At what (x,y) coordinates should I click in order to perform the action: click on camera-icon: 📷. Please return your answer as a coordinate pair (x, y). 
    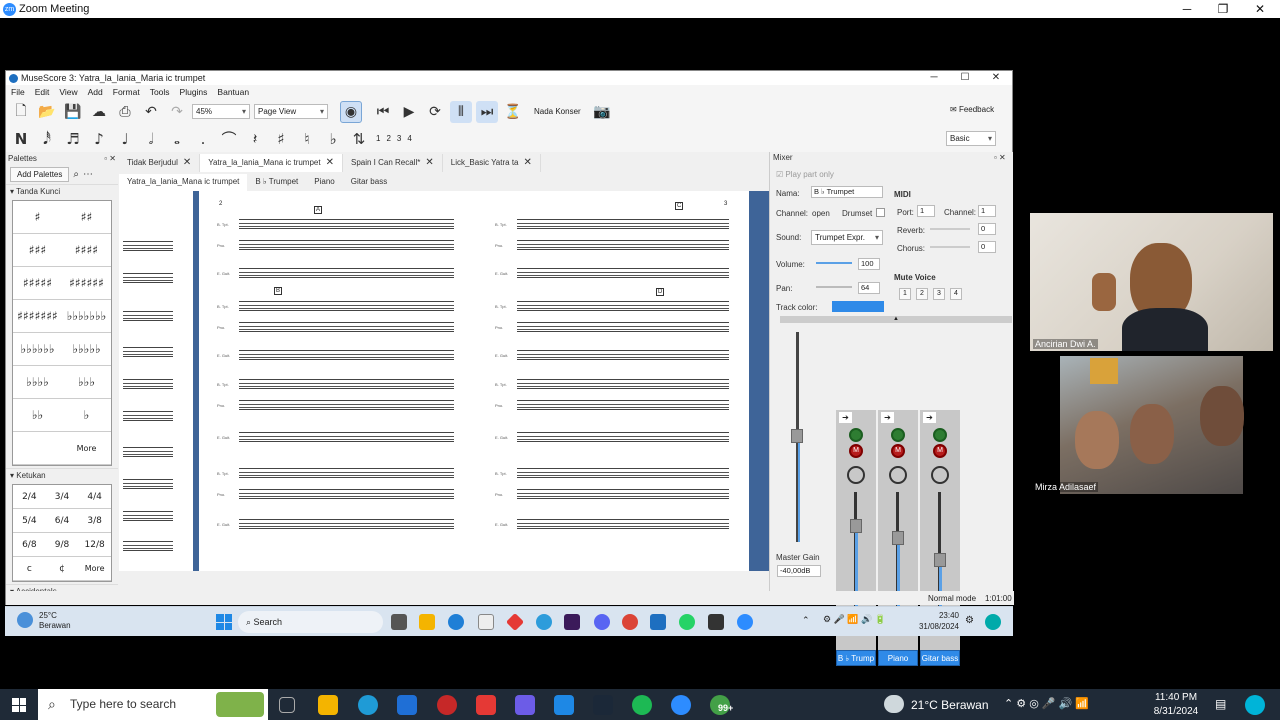
    Looking at the image, I should click on (602, 112).